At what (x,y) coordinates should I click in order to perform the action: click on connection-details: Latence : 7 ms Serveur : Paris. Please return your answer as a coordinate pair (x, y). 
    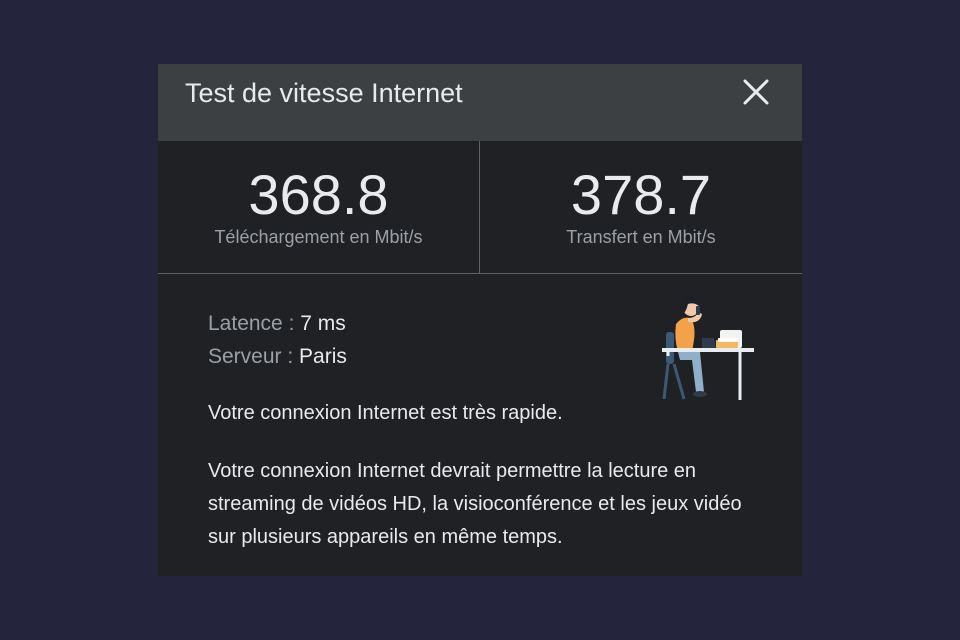
    Looking at the image, I should click on (277, 340).